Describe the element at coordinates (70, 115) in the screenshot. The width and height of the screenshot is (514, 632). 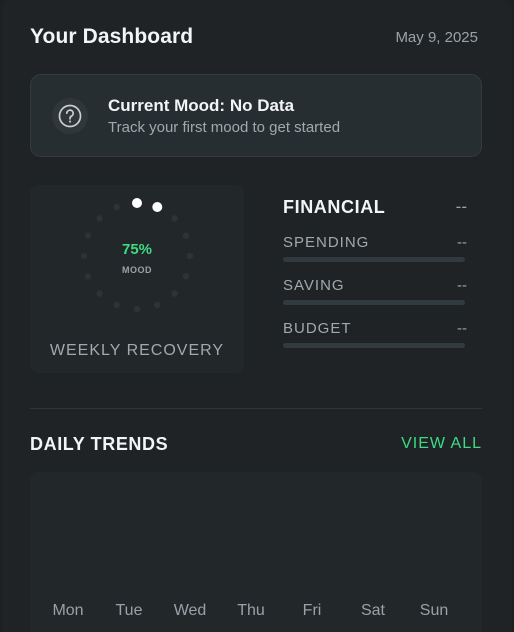
I see `question-circle-icon` at that location.